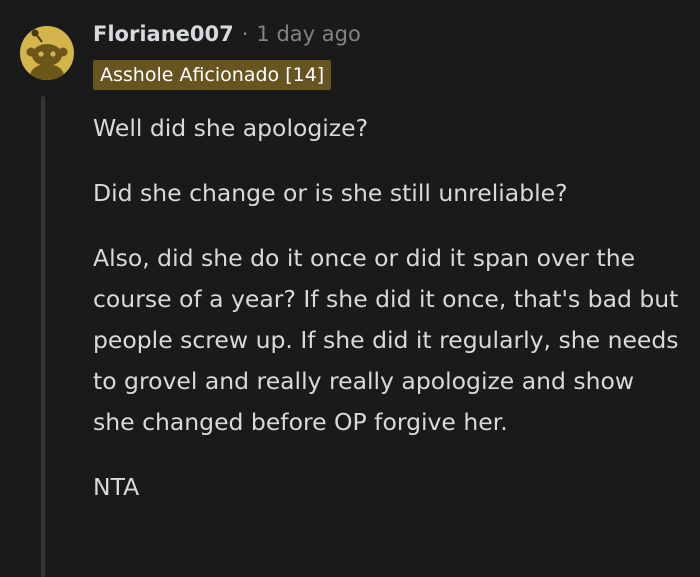 This screenshot has width=700, height=577. I want to click on reddit-snoo-avatar-icon, so click(47, 54).